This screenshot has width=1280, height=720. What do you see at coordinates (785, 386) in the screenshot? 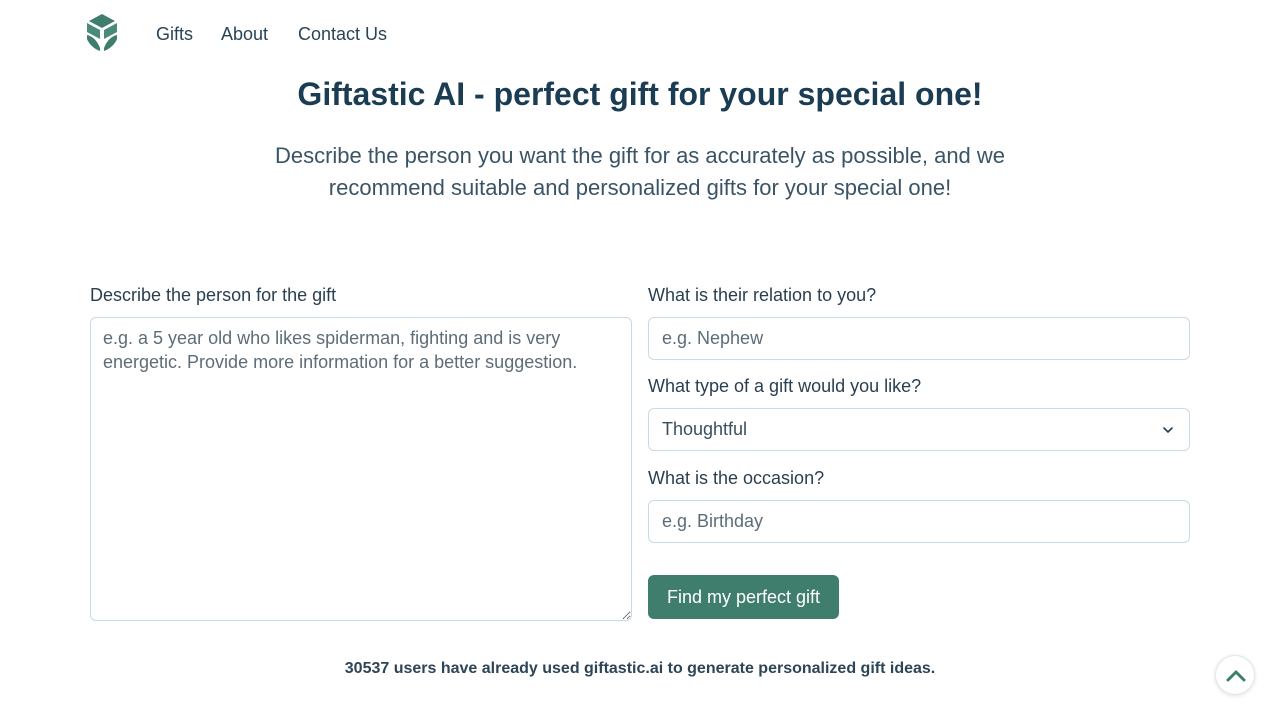
I see `gift-type-label: What type of a gift would you like?` at bounding box center [785, 386].